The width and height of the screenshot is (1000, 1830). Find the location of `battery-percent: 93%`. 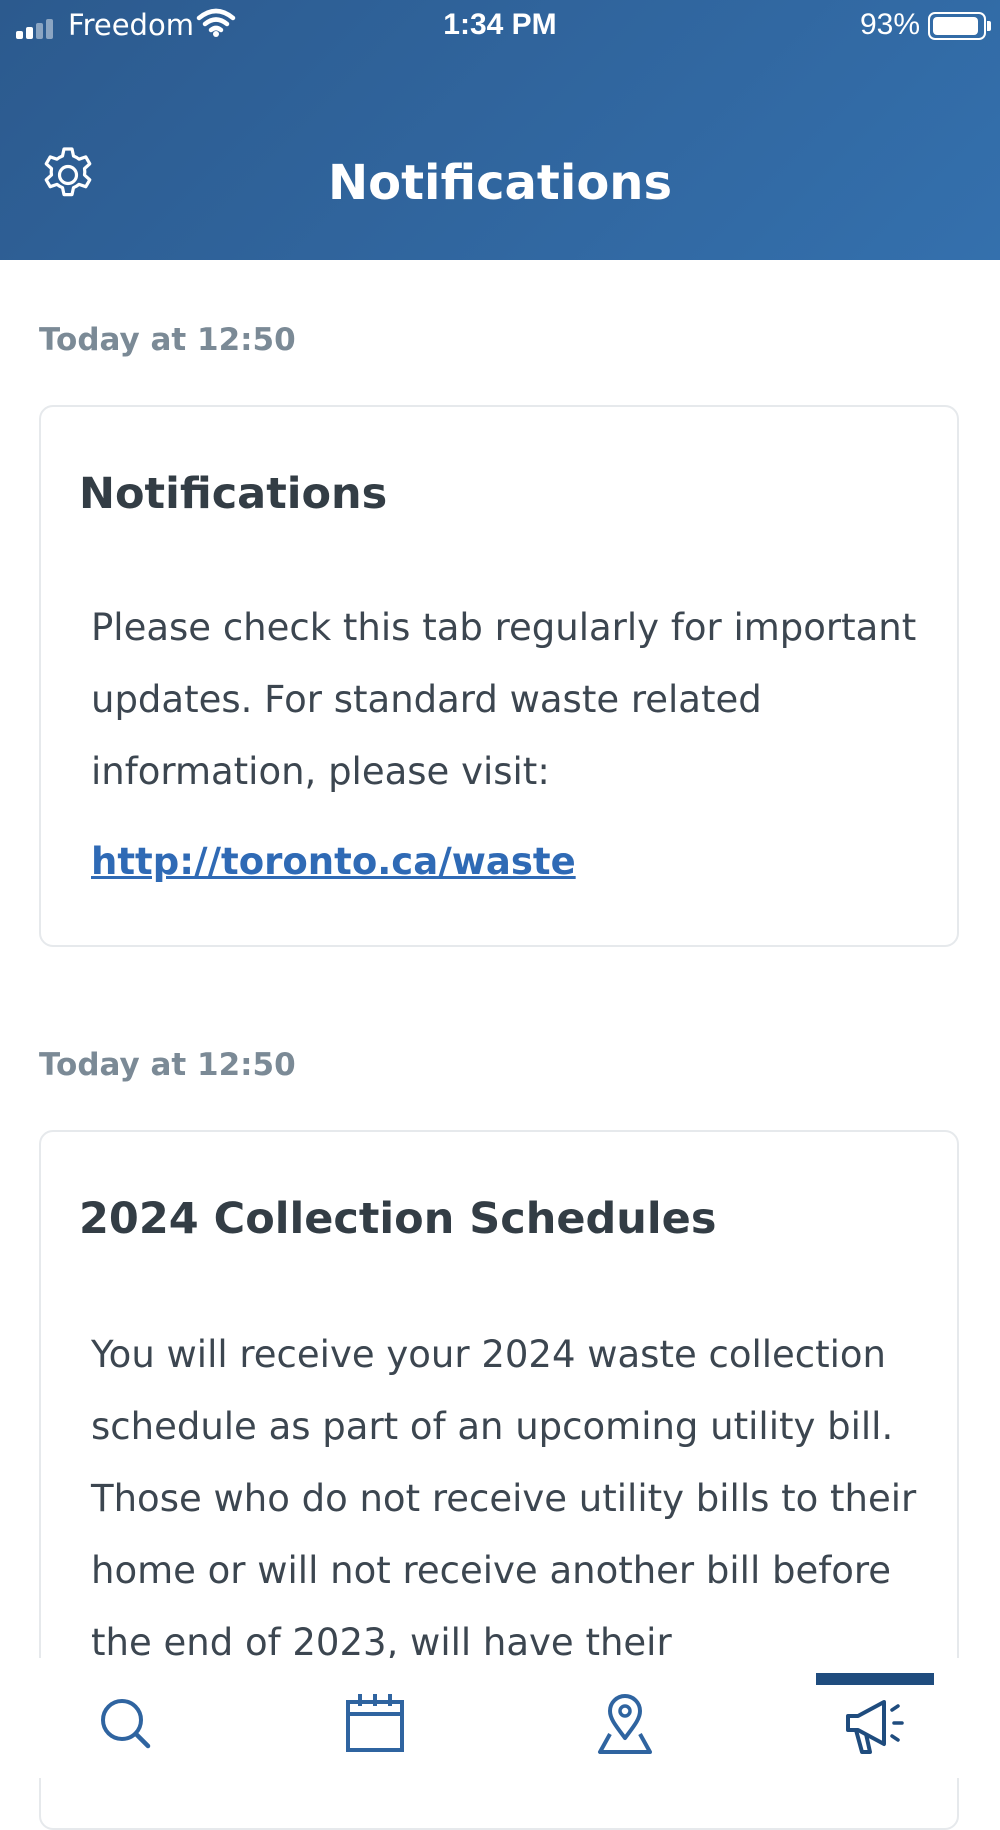

battery-percent: 93% is located at coordinates (889, 24).